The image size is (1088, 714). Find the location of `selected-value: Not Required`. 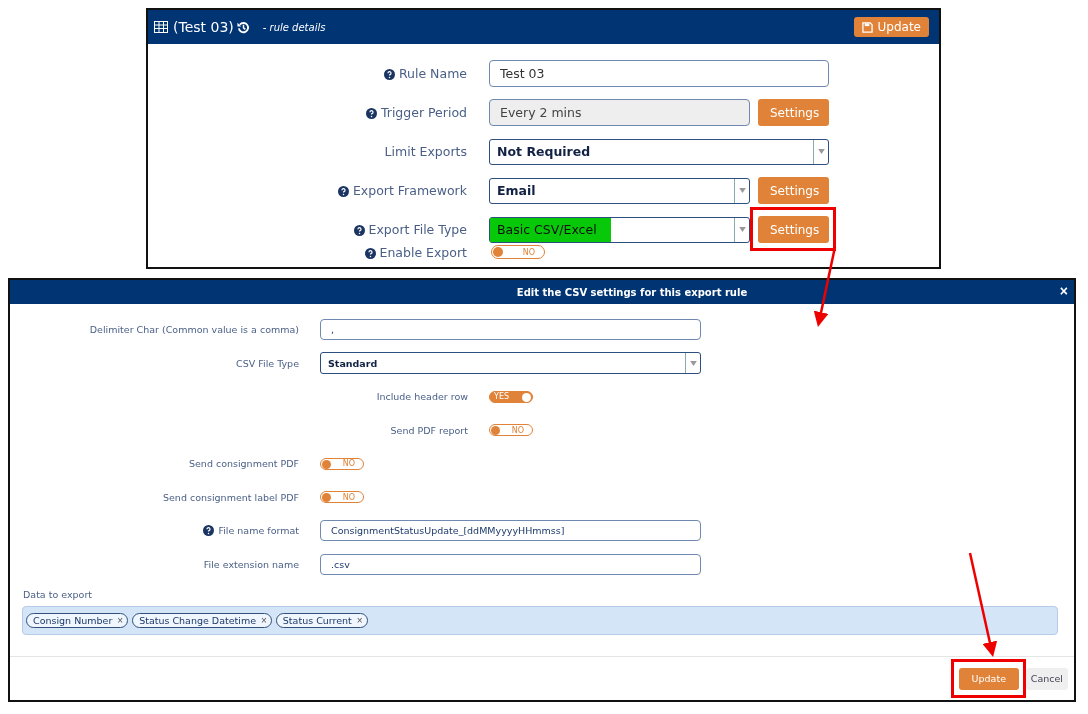

selected-value: Not Required is located at coordinates (544, 152).